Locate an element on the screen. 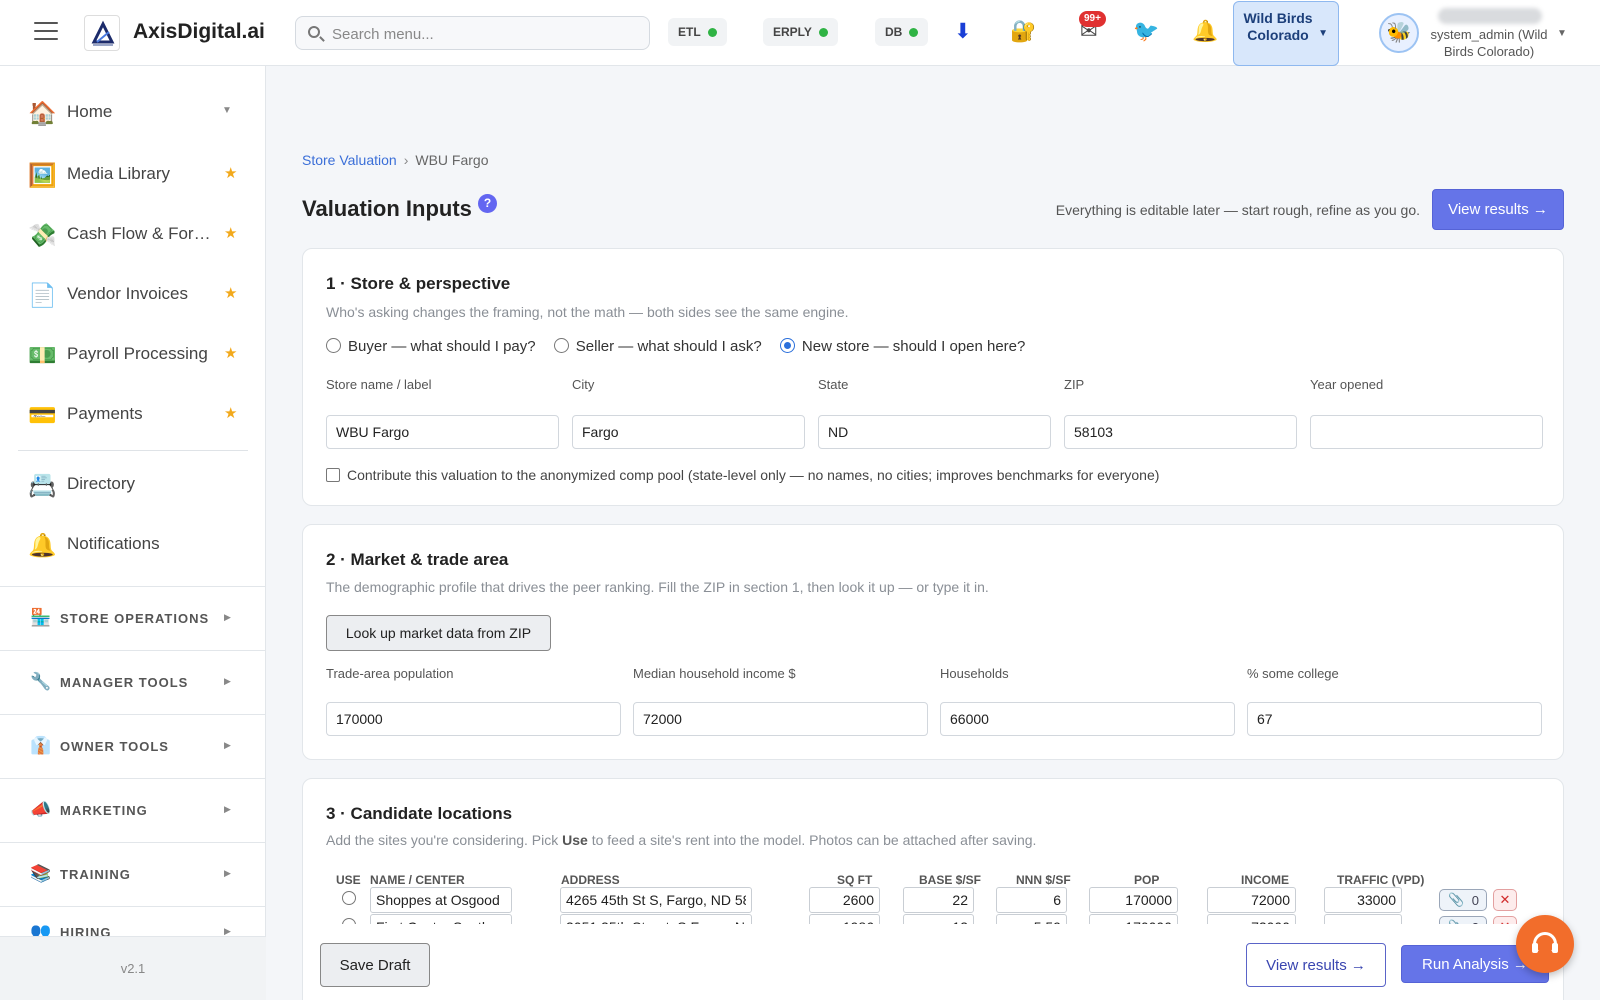  col-use: USE is located at coordinates (348, 880).